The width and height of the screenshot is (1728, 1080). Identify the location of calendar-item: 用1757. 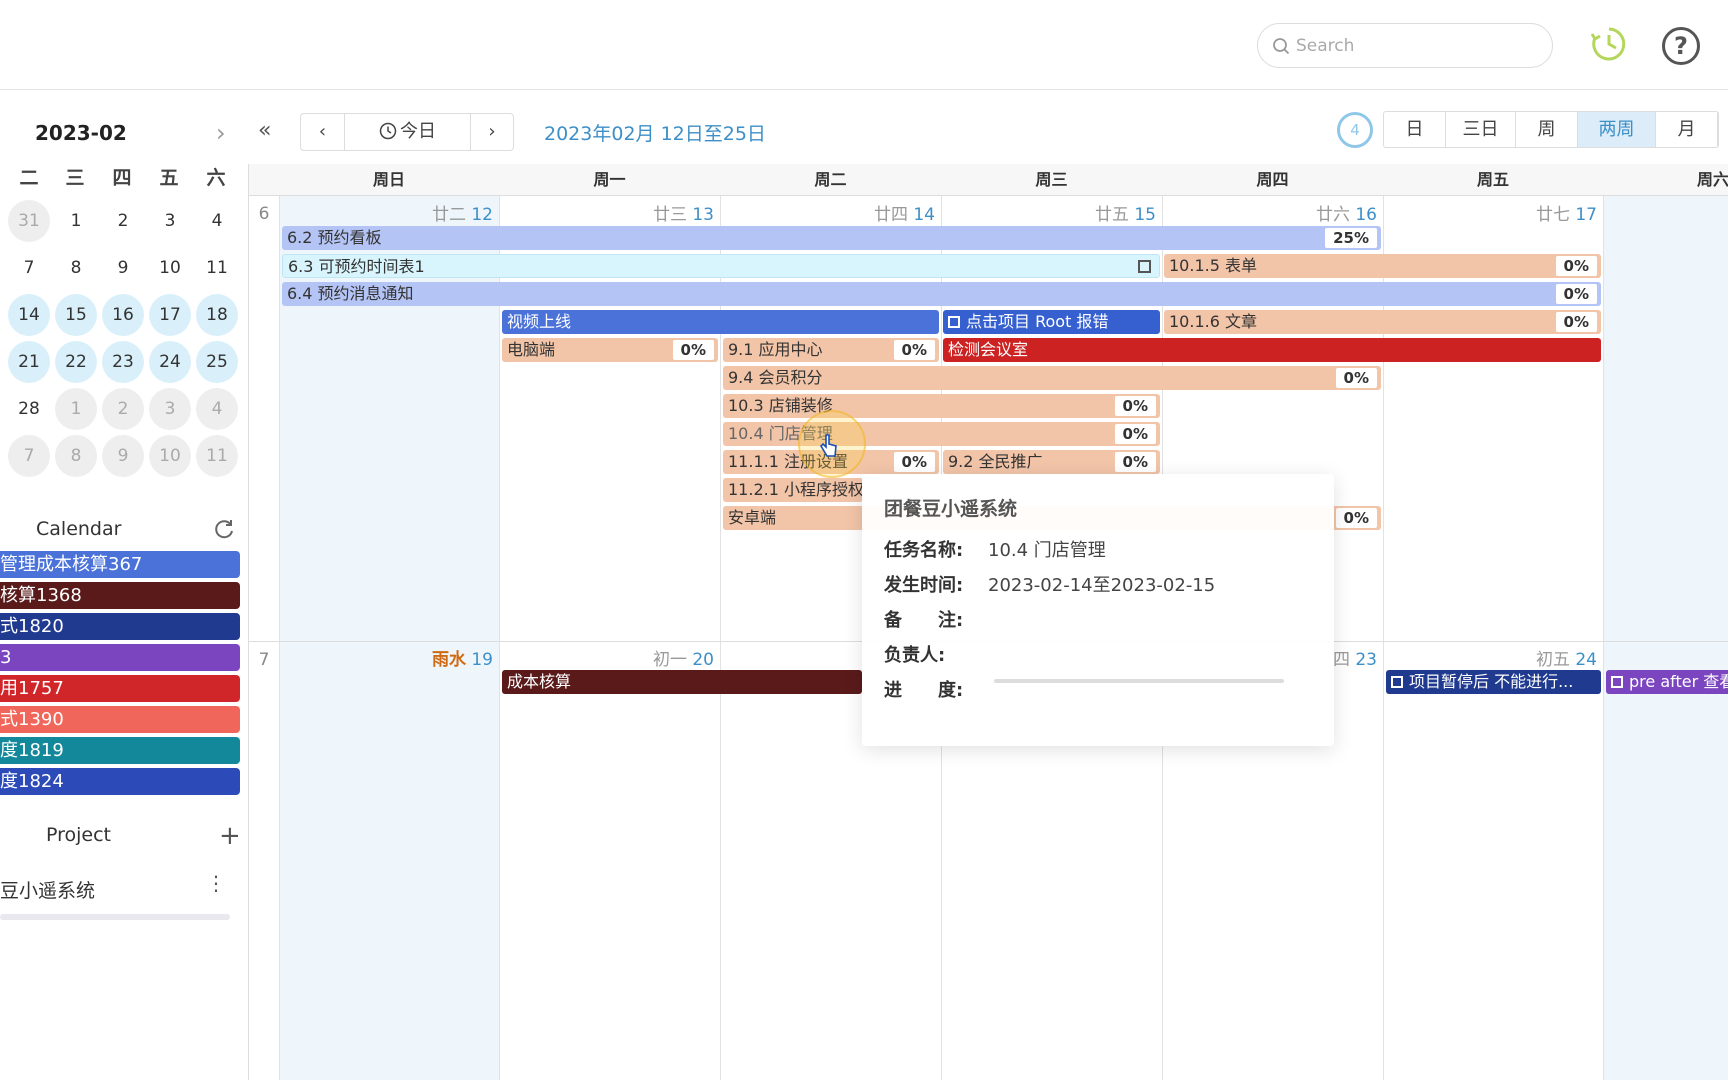
(120, 688).